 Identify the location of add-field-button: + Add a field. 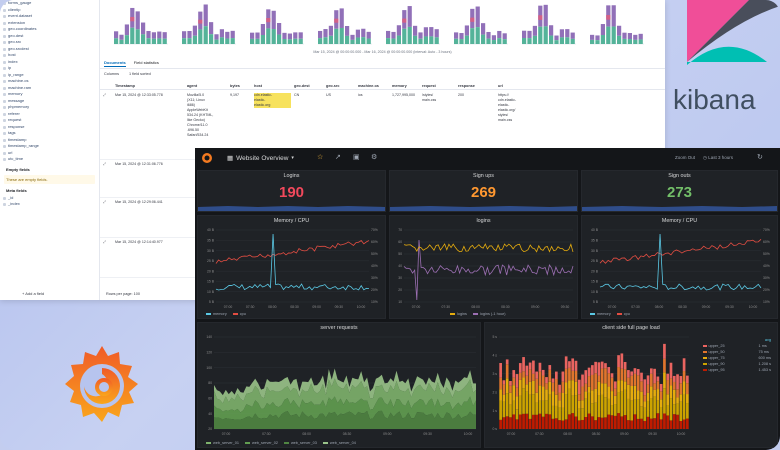
(33, 293).